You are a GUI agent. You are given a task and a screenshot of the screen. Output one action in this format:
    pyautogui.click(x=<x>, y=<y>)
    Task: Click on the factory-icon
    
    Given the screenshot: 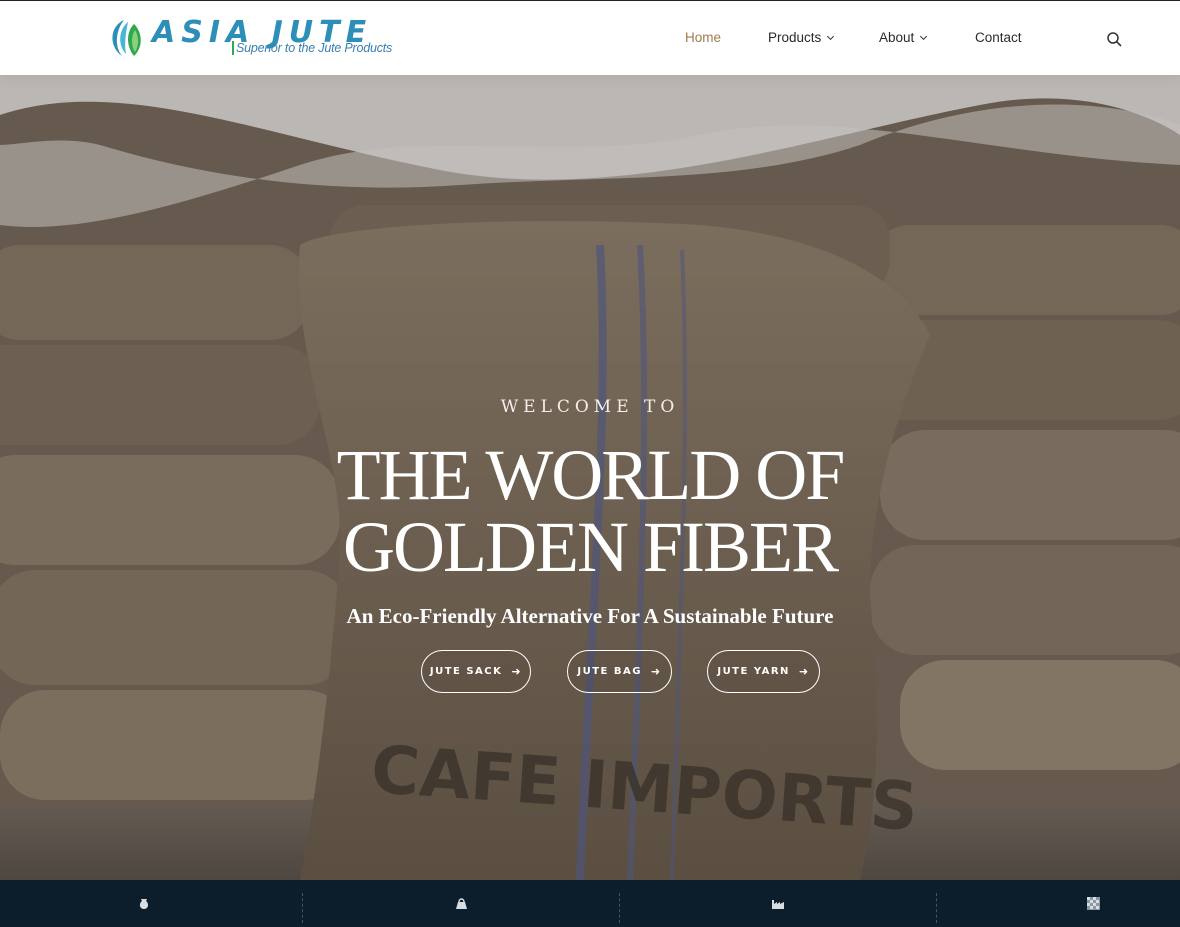 What is the action you would take?
    pyautogui.click(x=778, y=904)
    